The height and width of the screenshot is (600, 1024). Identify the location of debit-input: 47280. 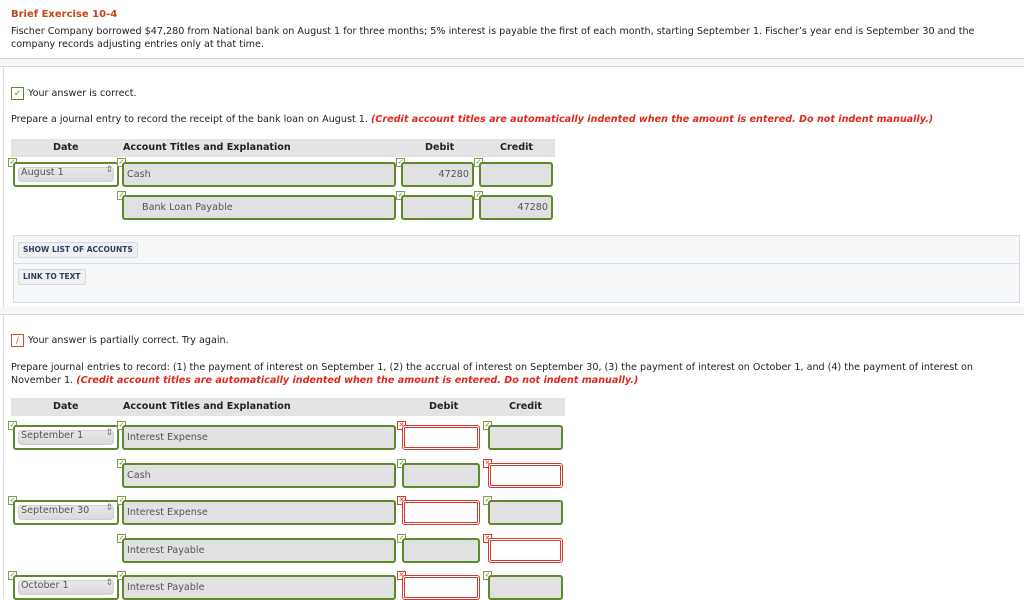
(437, 174).